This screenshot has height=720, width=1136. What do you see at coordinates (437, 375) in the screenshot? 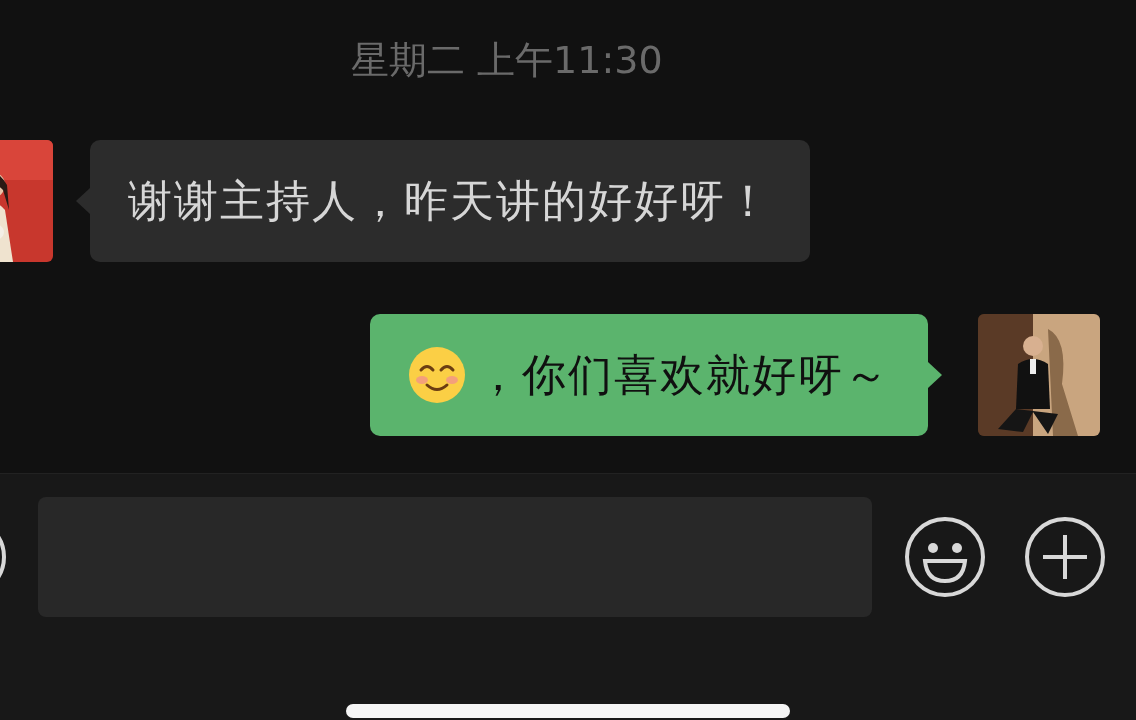
I see `smiling-face-icon` at bounding box center [437, 375].